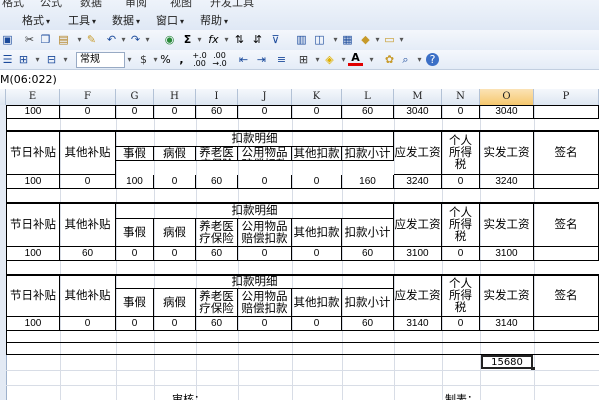  Describe the element at coordinates (169, 39) in the screenshot. I see `hyperlink-icon: ◉` at that location.